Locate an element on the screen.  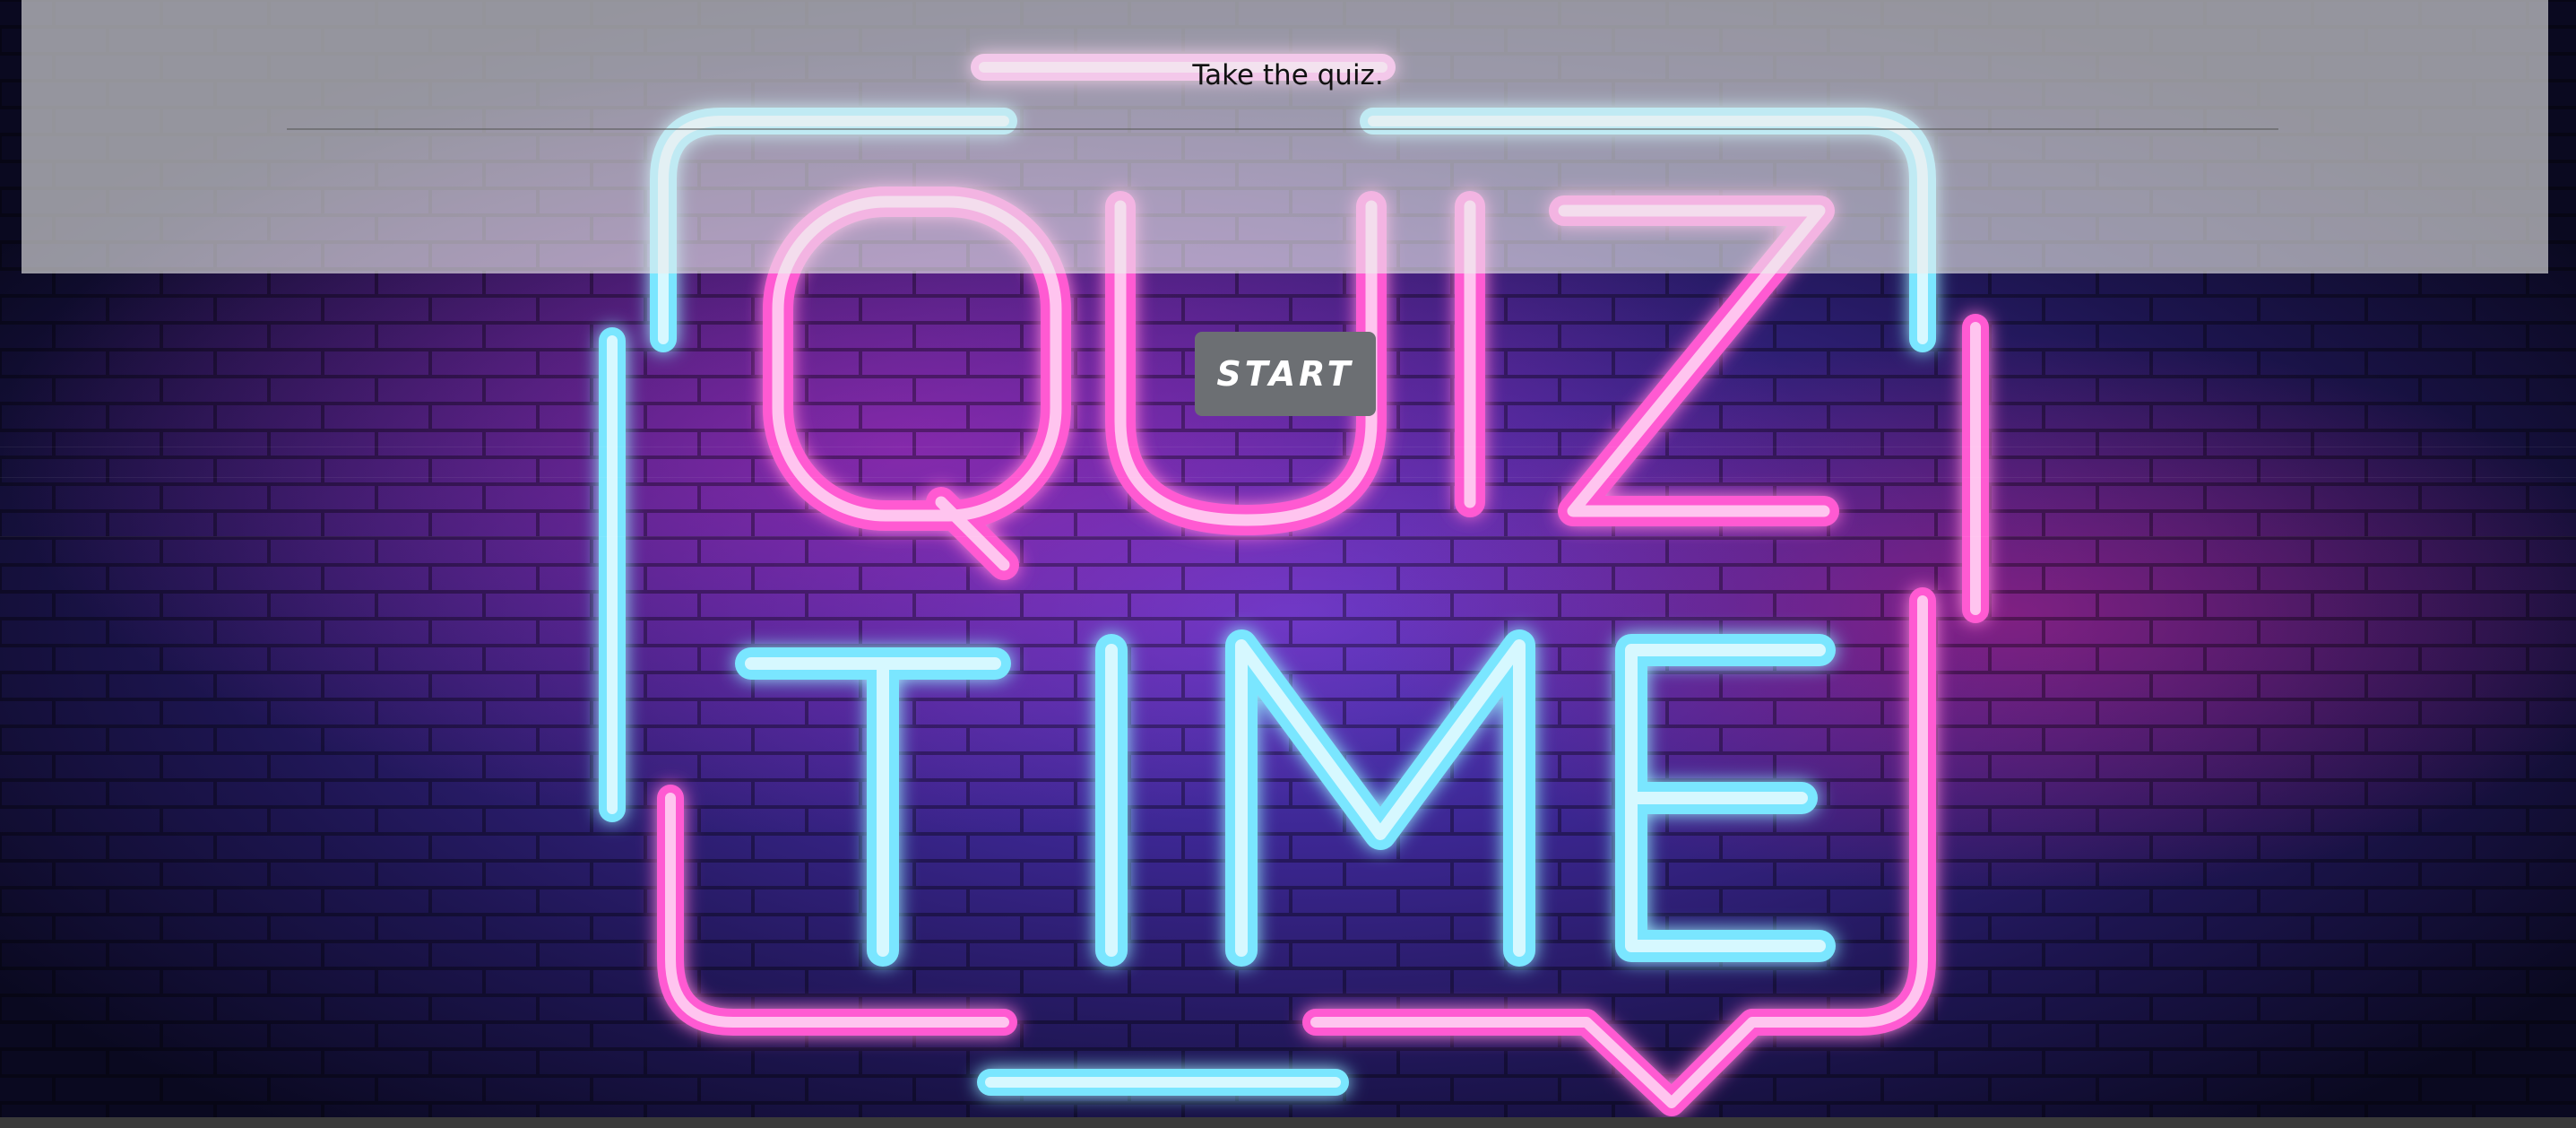
page-title: Take the quiz. is located at coordinates (1288, 75).